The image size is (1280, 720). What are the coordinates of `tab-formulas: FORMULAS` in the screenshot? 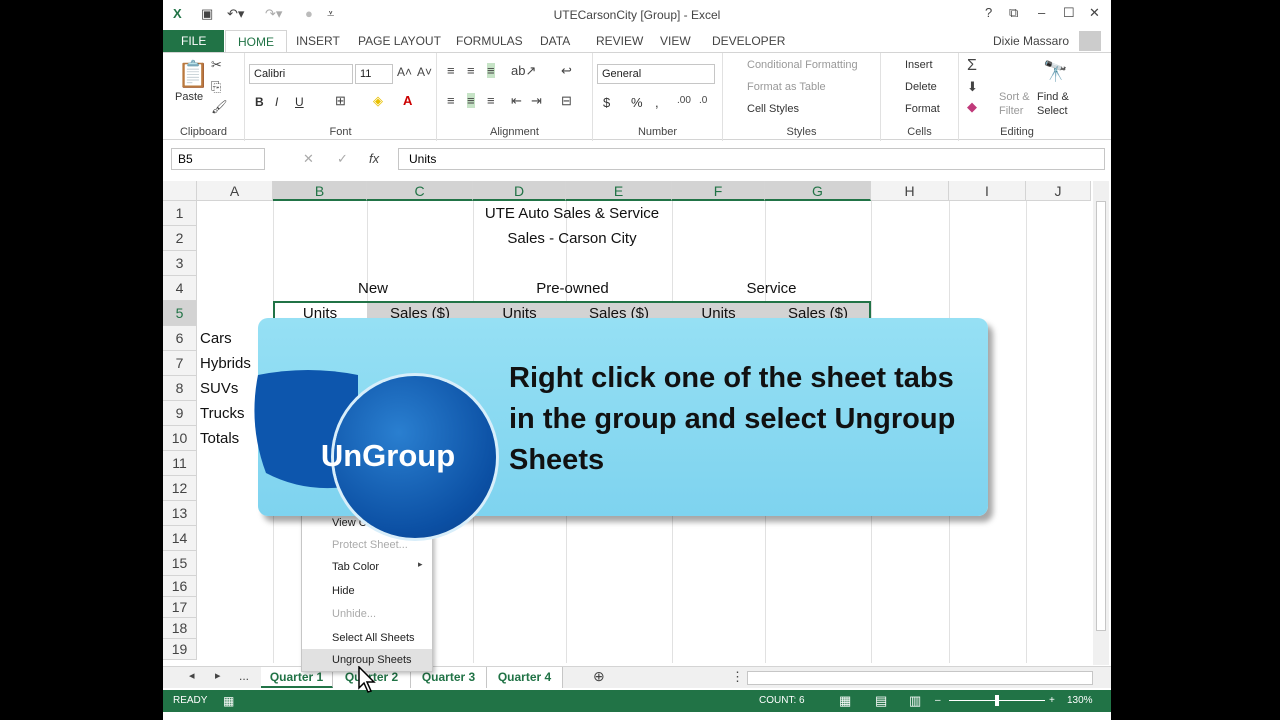 It's located at (489, 41).